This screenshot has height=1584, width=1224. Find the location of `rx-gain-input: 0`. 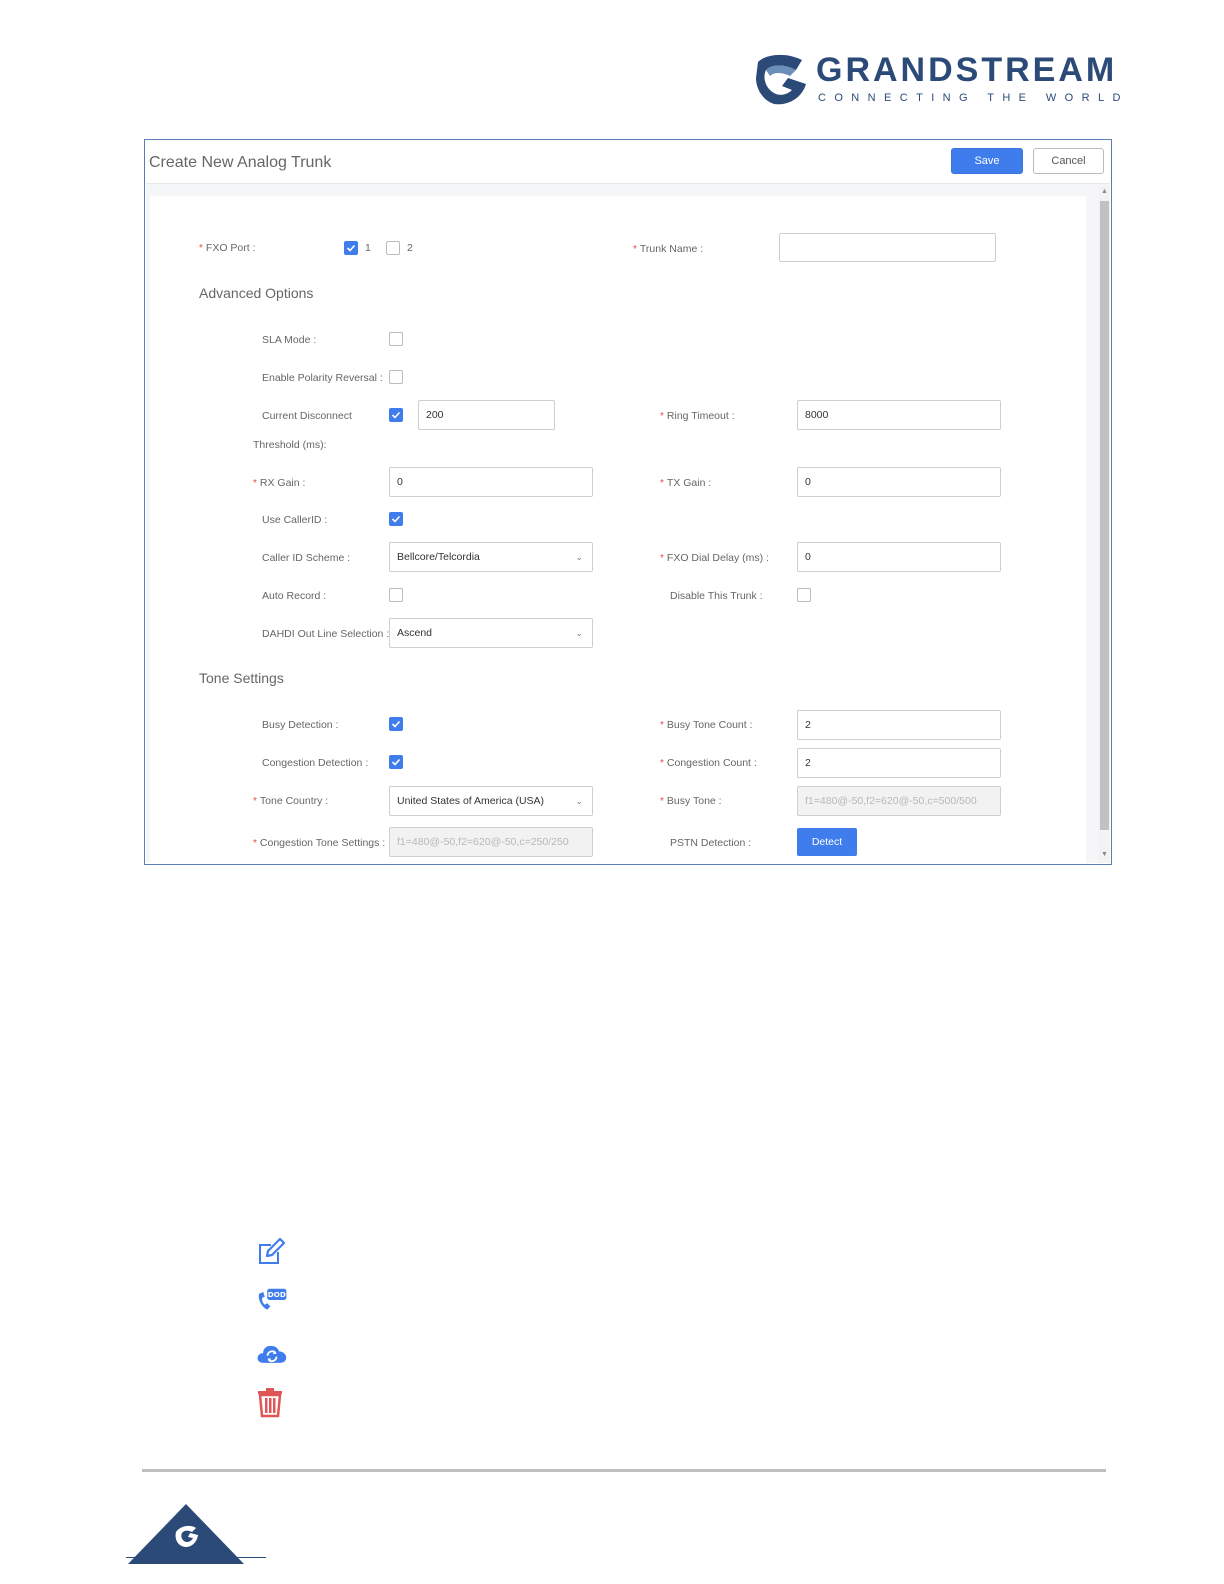

rx-gain-input: 0 is located at coordinates (491, 482).